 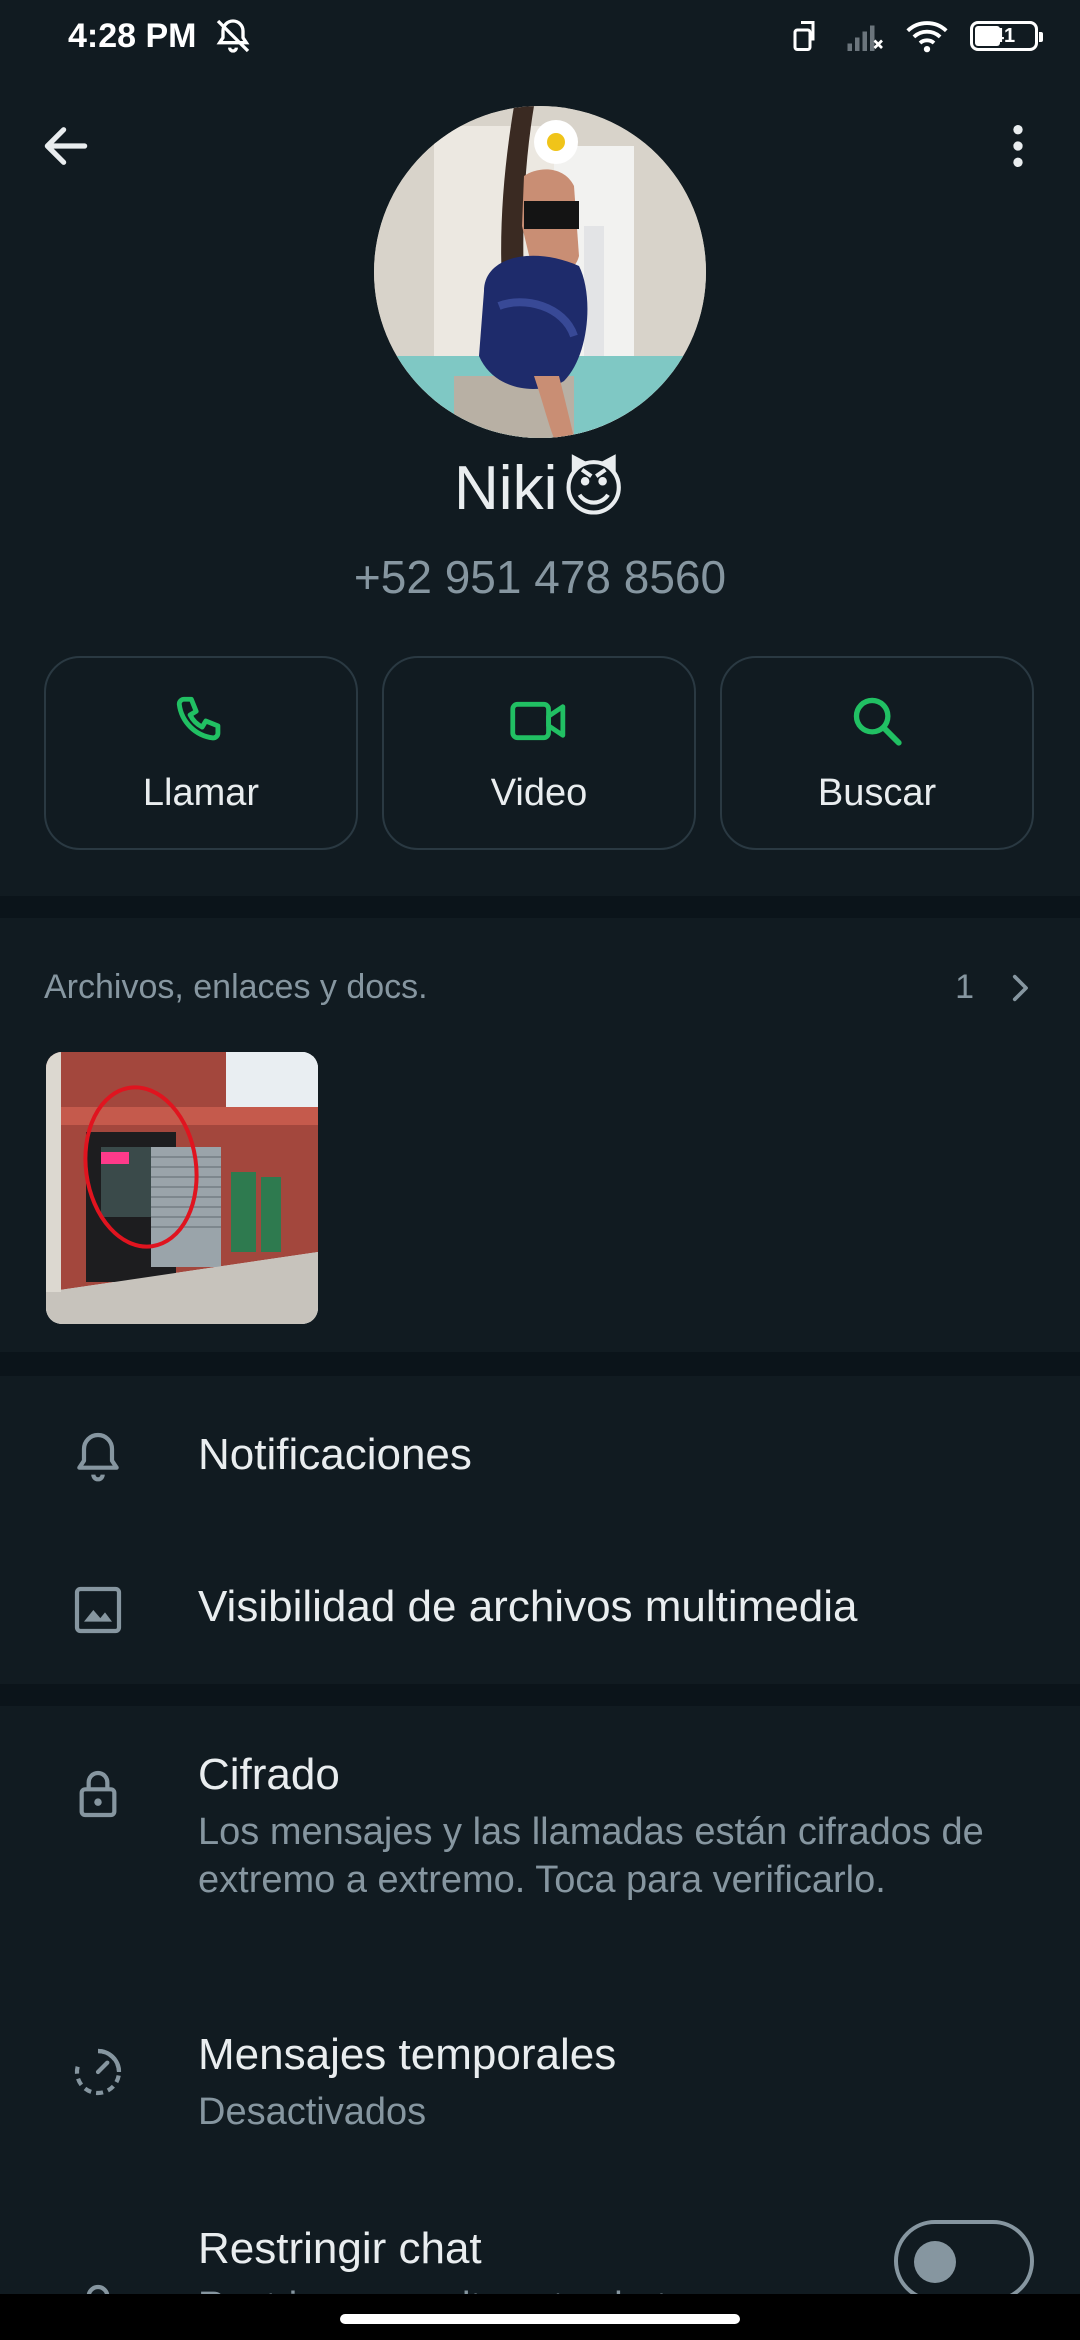 What do you see at coordinates (804, 36) in the screenshot?
I see `screen-rotate-icon` at bounding box center [804, 36].